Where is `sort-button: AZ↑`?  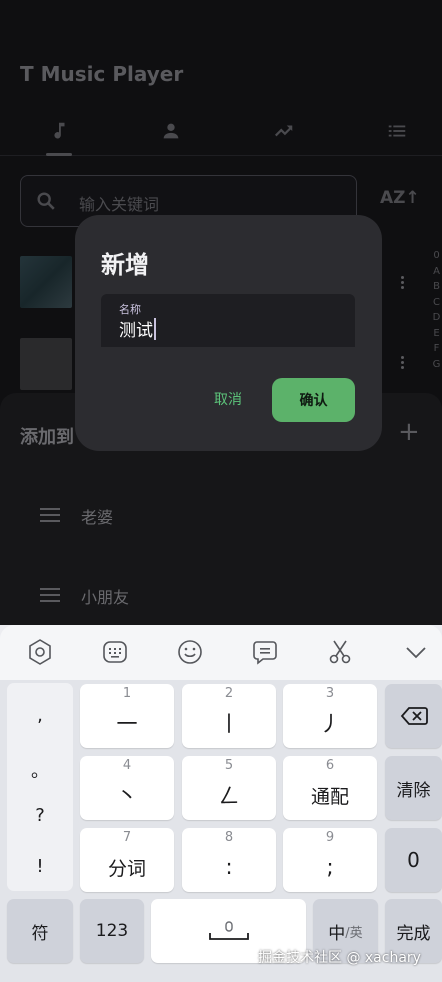 sort-button: AZ↑ is located at coordinates (400, 198).